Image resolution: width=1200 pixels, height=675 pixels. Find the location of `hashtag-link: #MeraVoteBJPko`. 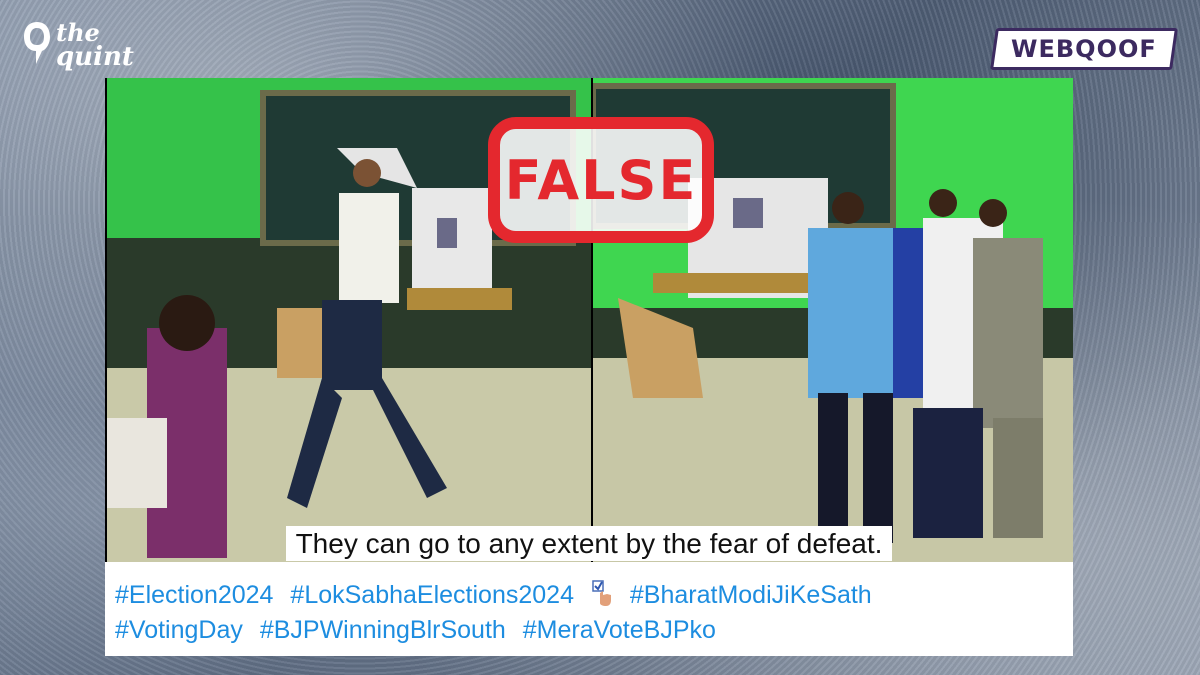

hashtag-link: #MeraVoteBJPko is located at coordinates (619, 630).